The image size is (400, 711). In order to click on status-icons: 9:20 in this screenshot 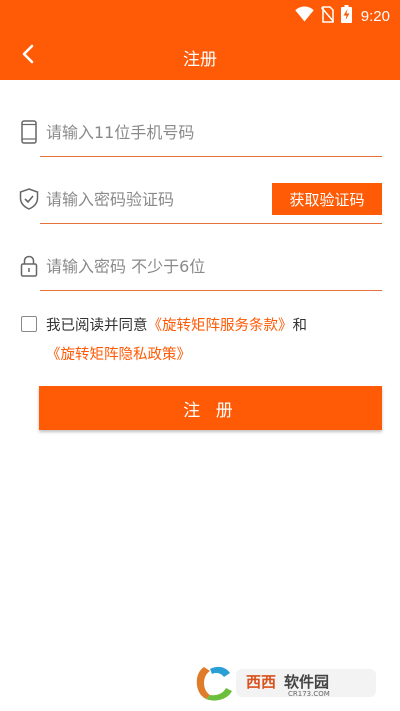, I will do `click(342, 16)`.